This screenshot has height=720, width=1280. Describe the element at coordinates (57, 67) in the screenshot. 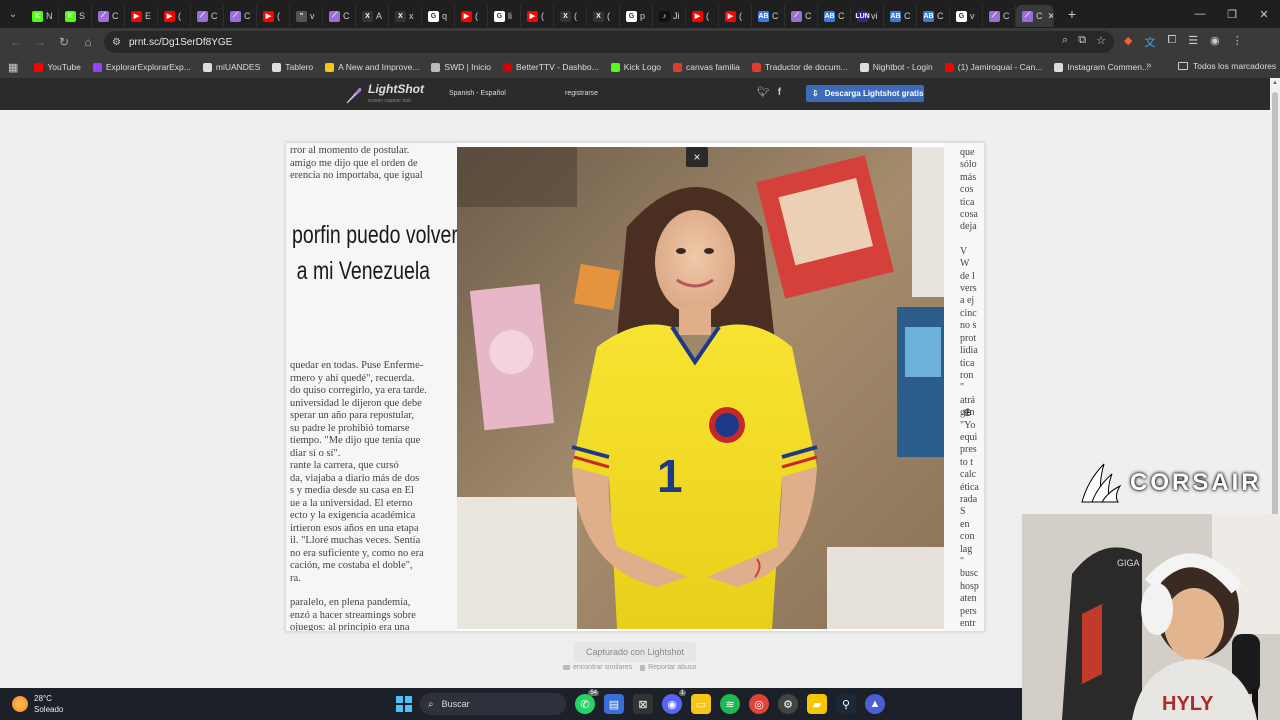

I see `bookmark-item: YouTube` at that location.